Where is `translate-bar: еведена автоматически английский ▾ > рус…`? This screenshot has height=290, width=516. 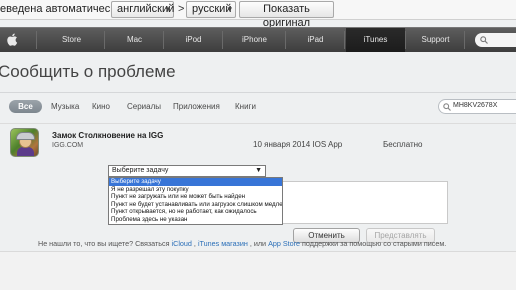
translate-bar: еведена автоматически английский ▾ > рус… is located at coordinates (258, 14).